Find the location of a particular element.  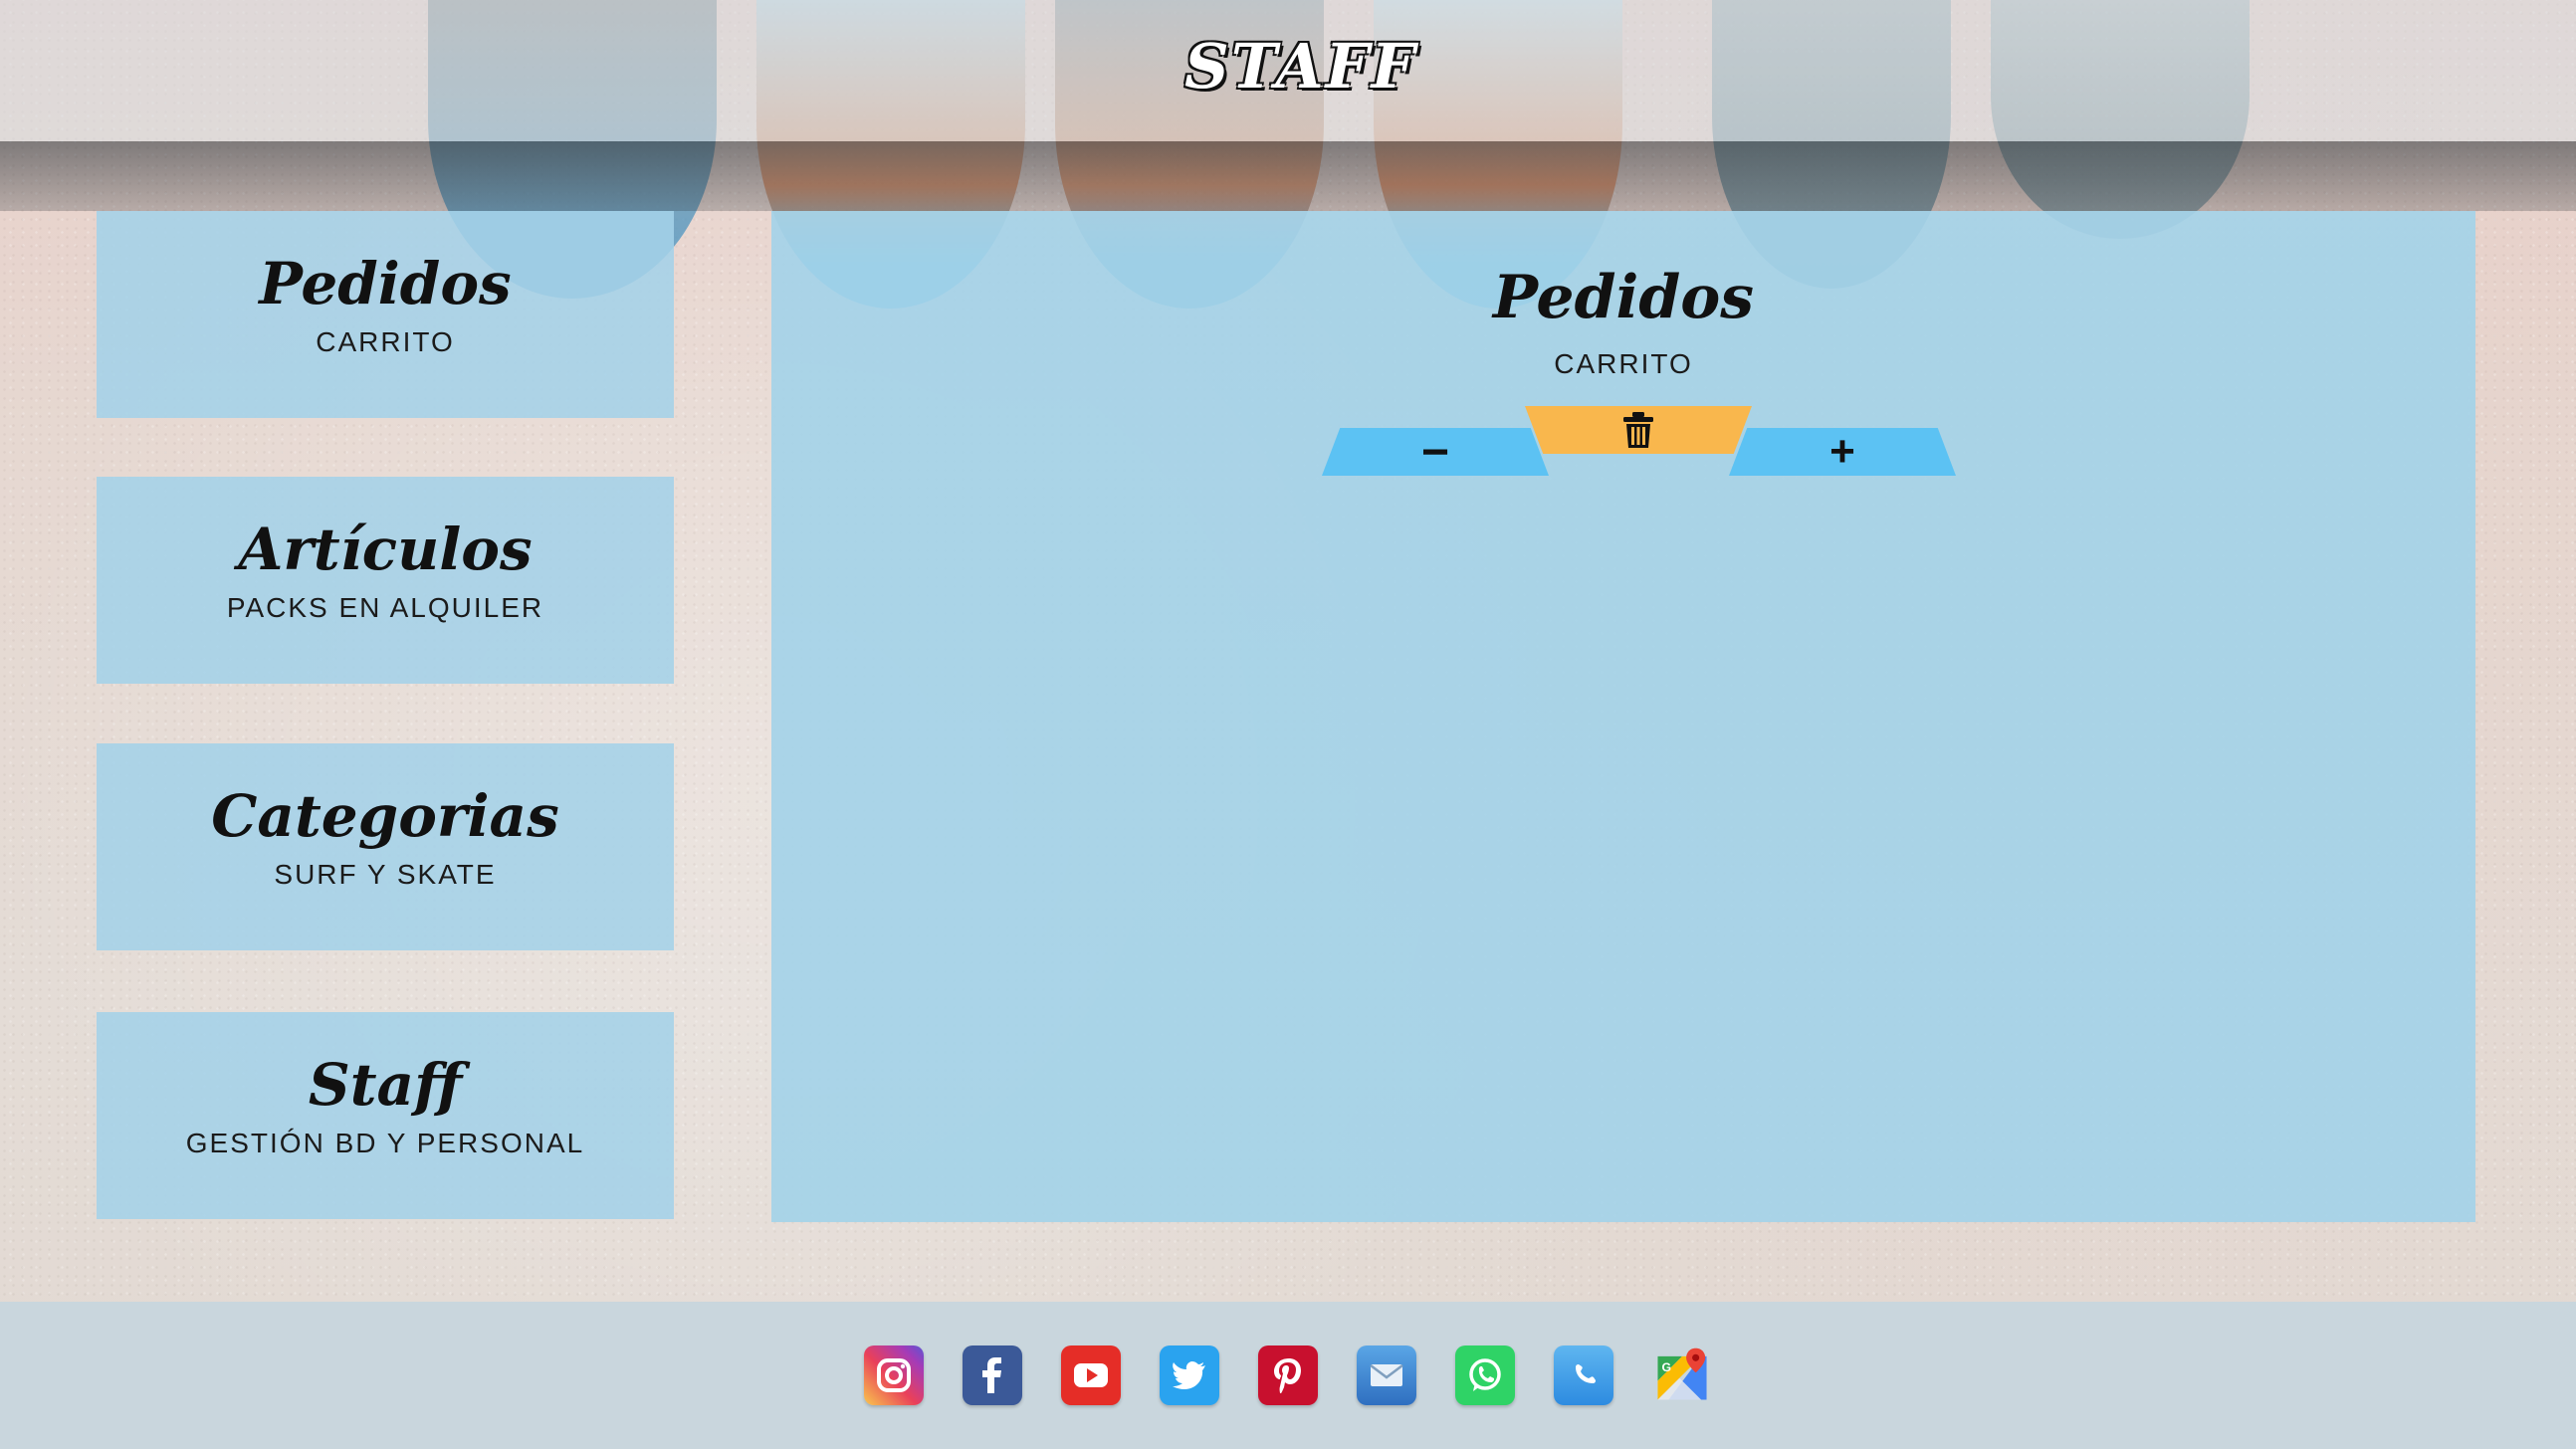

google-maps-icon: G is located at coordinates (1682, 1373).